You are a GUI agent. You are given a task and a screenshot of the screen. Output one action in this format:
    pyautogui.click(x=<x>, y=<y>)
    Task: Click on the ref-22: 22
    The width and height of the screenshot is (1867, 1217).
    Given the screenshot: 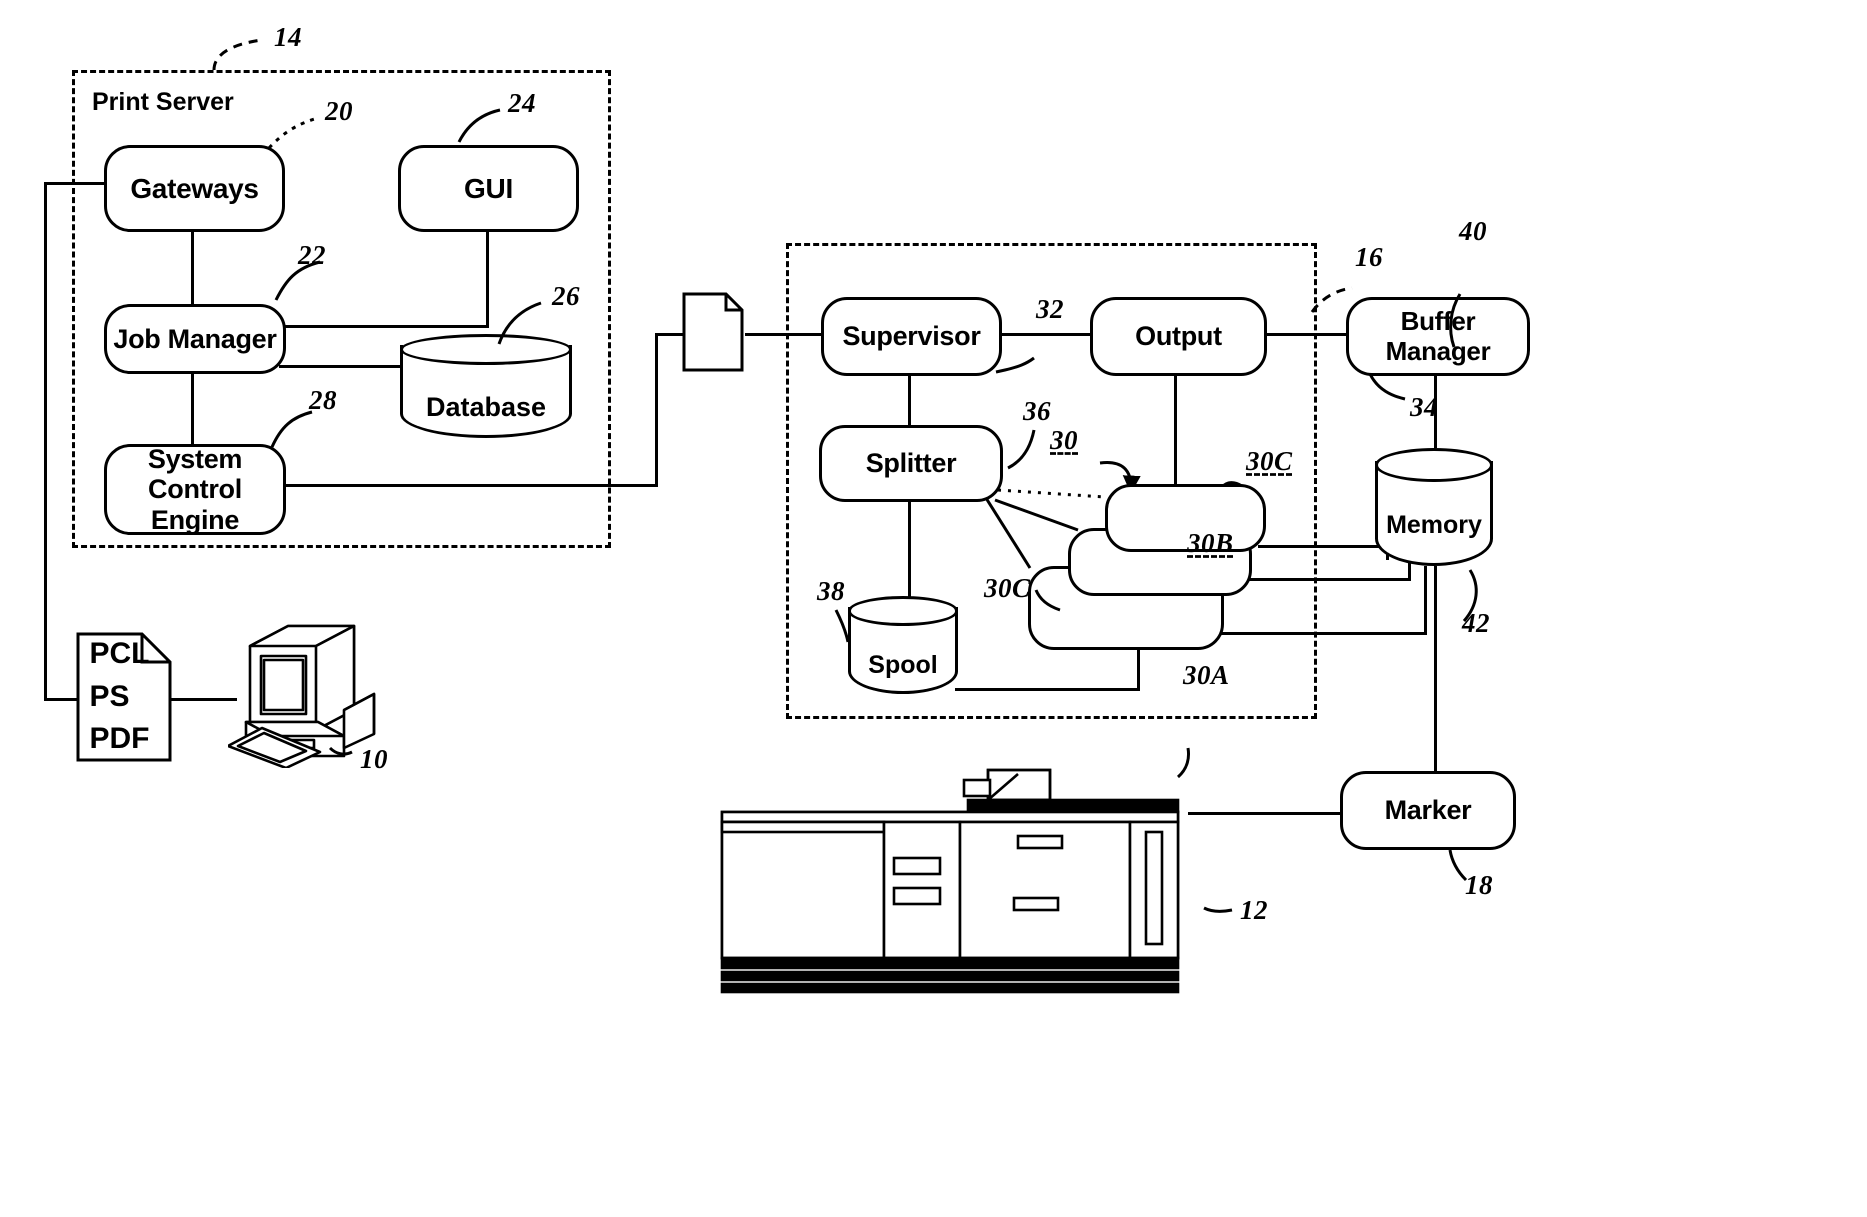 What is the action you would take?
    pyautogui.click(x=312, y=255)
    